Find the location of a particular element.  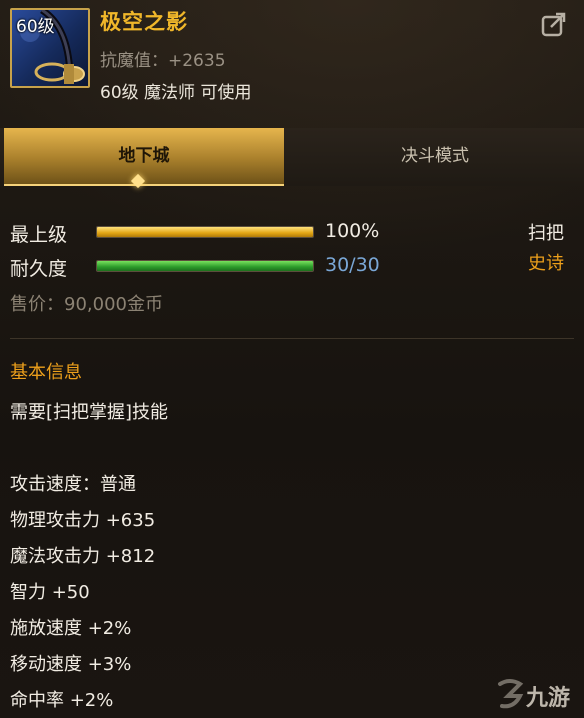

mode-tabs: 地下城 决斗模式 is located at coordinates (292, 157).